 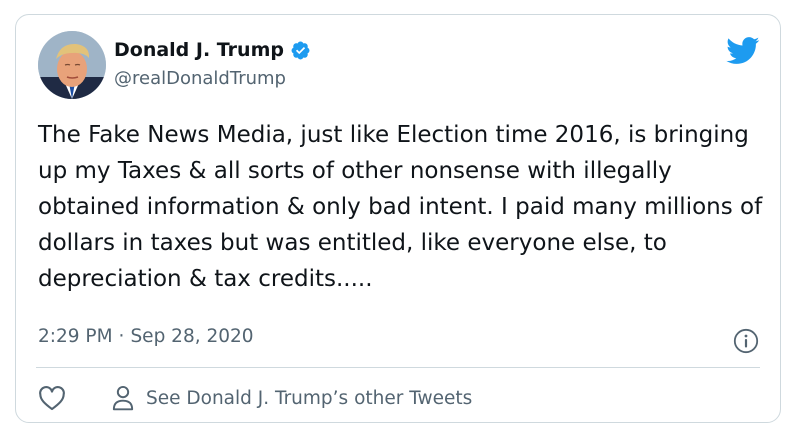 I want to click on twitter-bird-icon, so click(x=743, y=51).